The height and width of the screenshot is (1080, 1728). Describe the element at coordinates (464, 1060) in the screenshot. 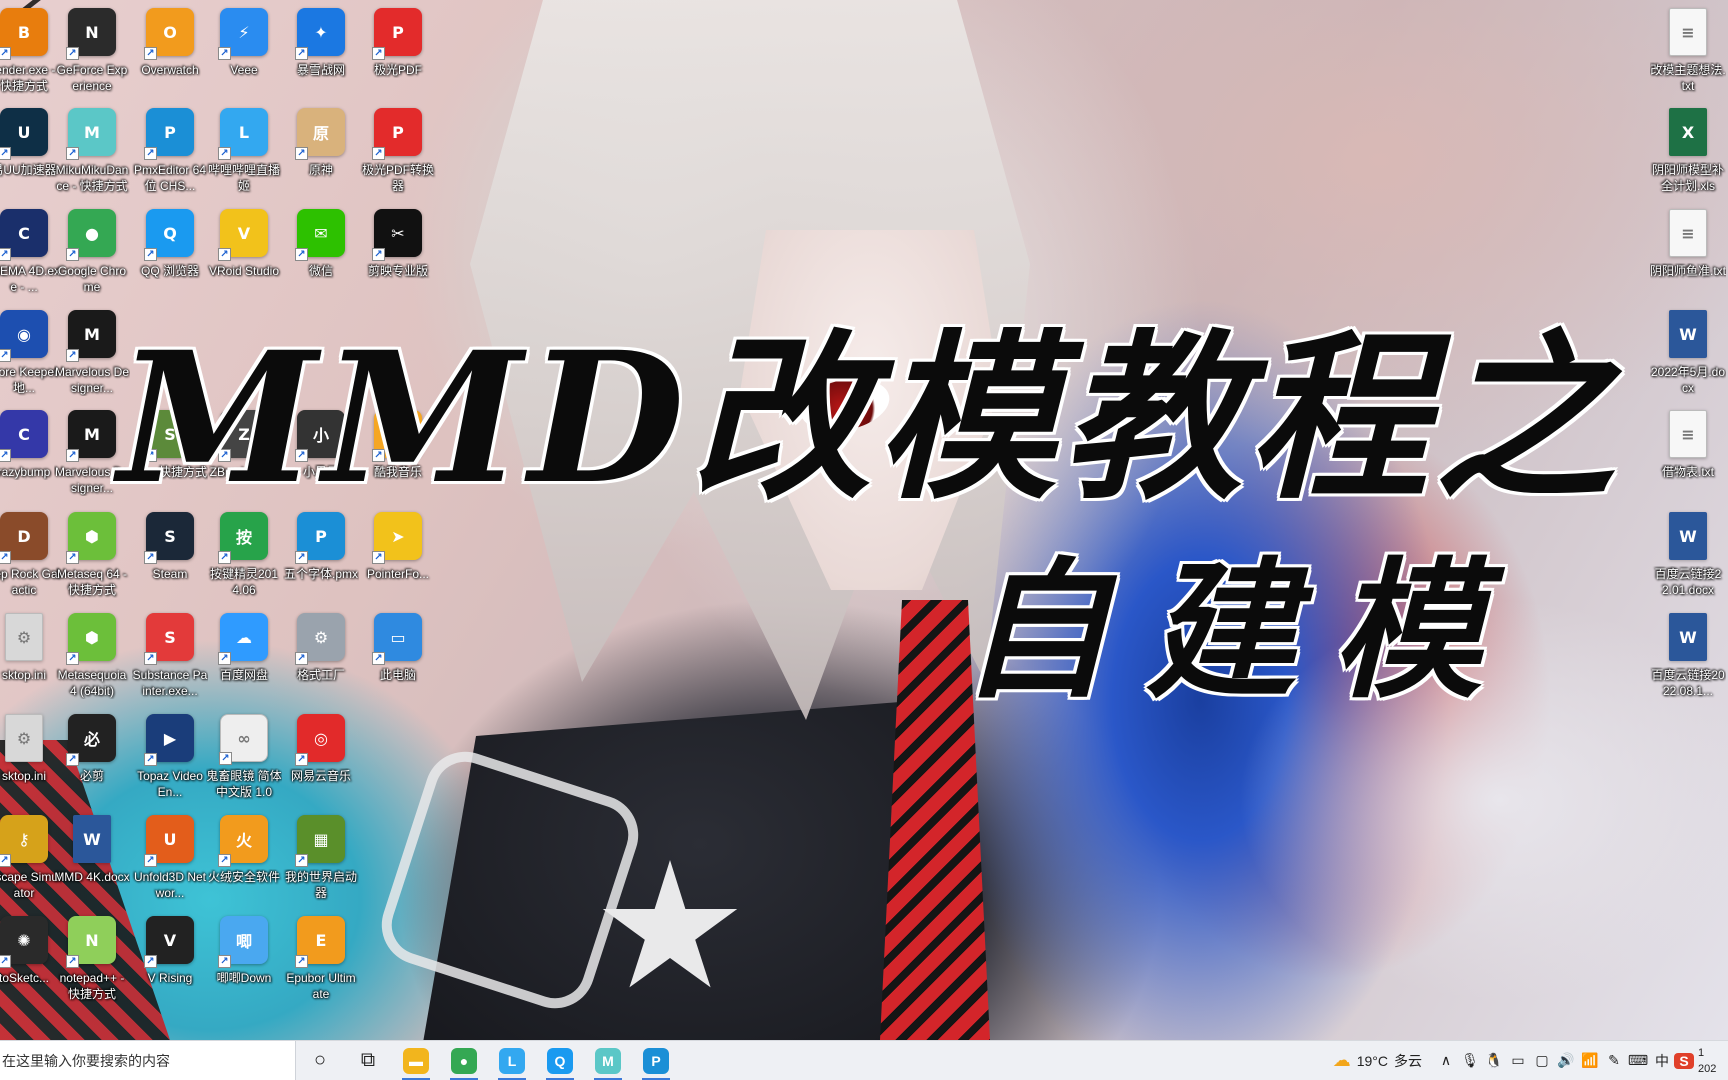

I see `taskbar-button: ●` at that location.